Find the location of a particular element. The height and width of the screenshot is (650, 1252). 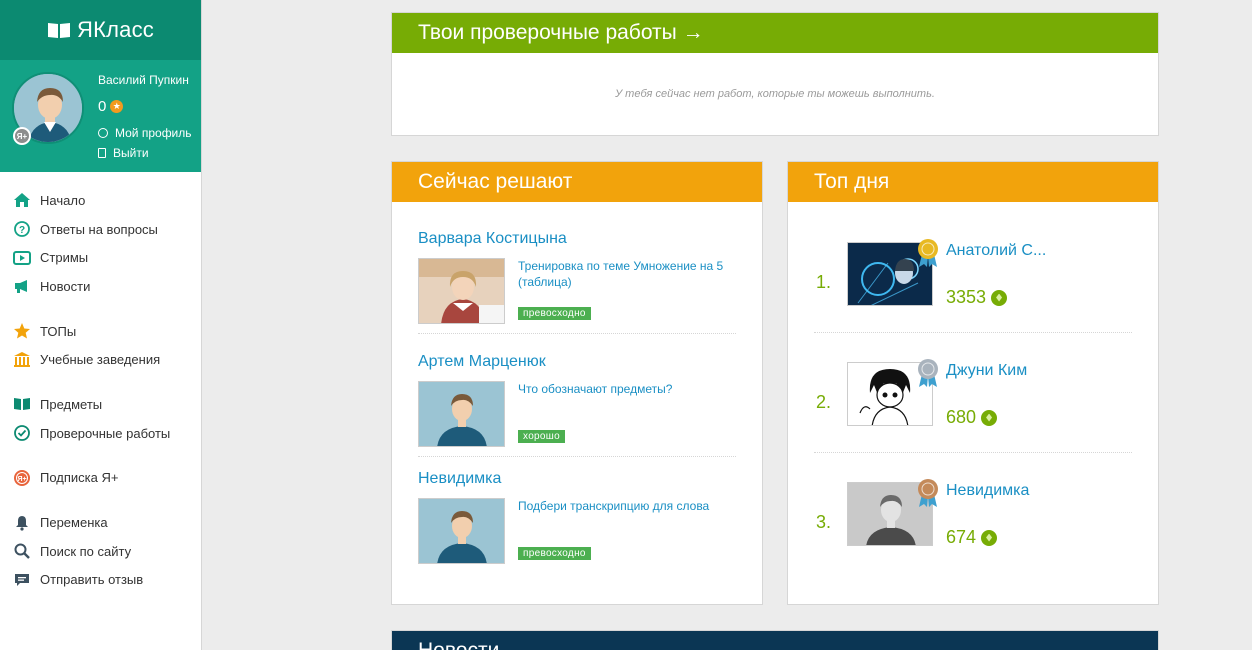

logo-text: ЯКласс is located at coordinates (115, 29).